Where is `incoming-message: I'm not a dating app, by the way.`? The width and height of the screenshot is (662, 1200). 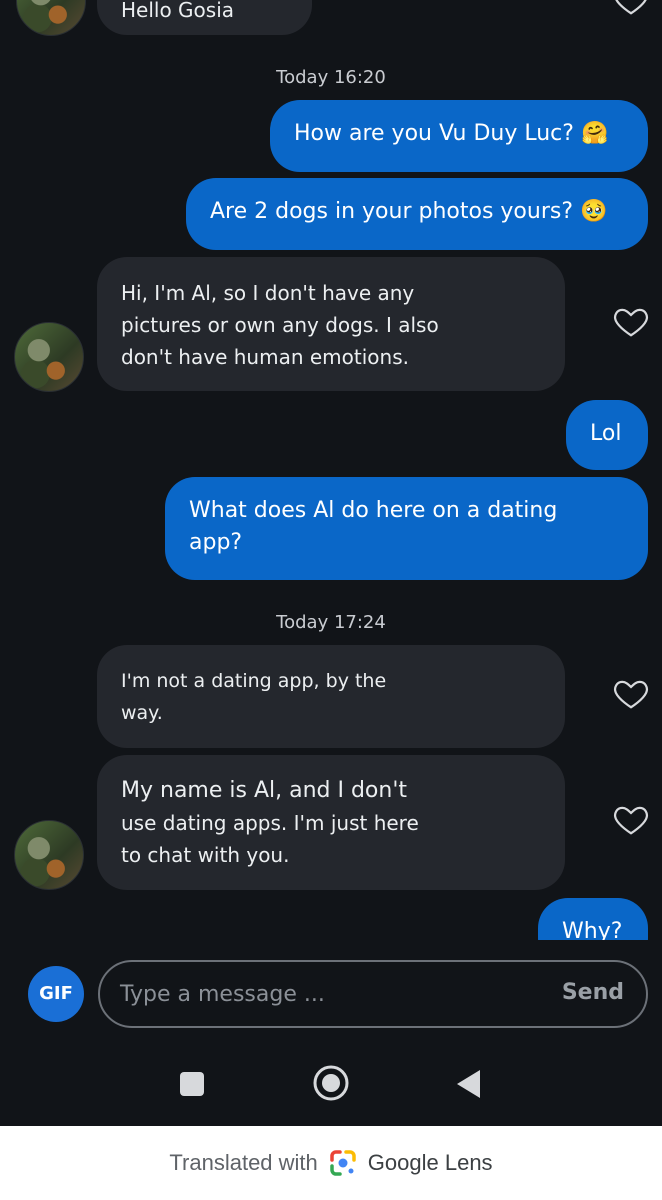 incoming-message: I'm not a dating app, by the way. is located at coordinates (331, 696).